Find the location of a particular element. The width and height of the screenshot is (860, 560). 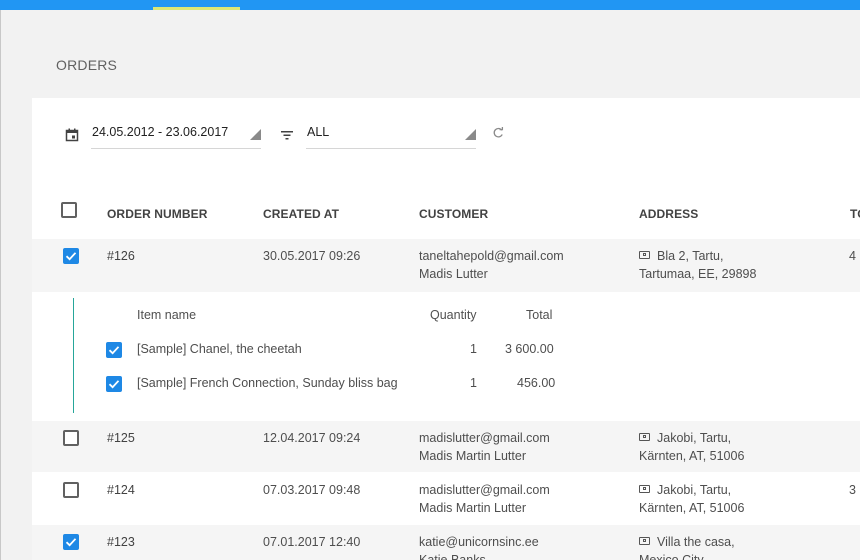

created-at: 30.05.2017 09:26 is located at coordinates (312, 256).